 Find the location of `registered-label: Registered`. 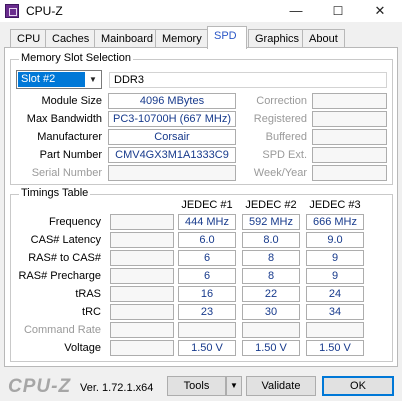

registered-label: Registered is located at coordinates (280, 119).